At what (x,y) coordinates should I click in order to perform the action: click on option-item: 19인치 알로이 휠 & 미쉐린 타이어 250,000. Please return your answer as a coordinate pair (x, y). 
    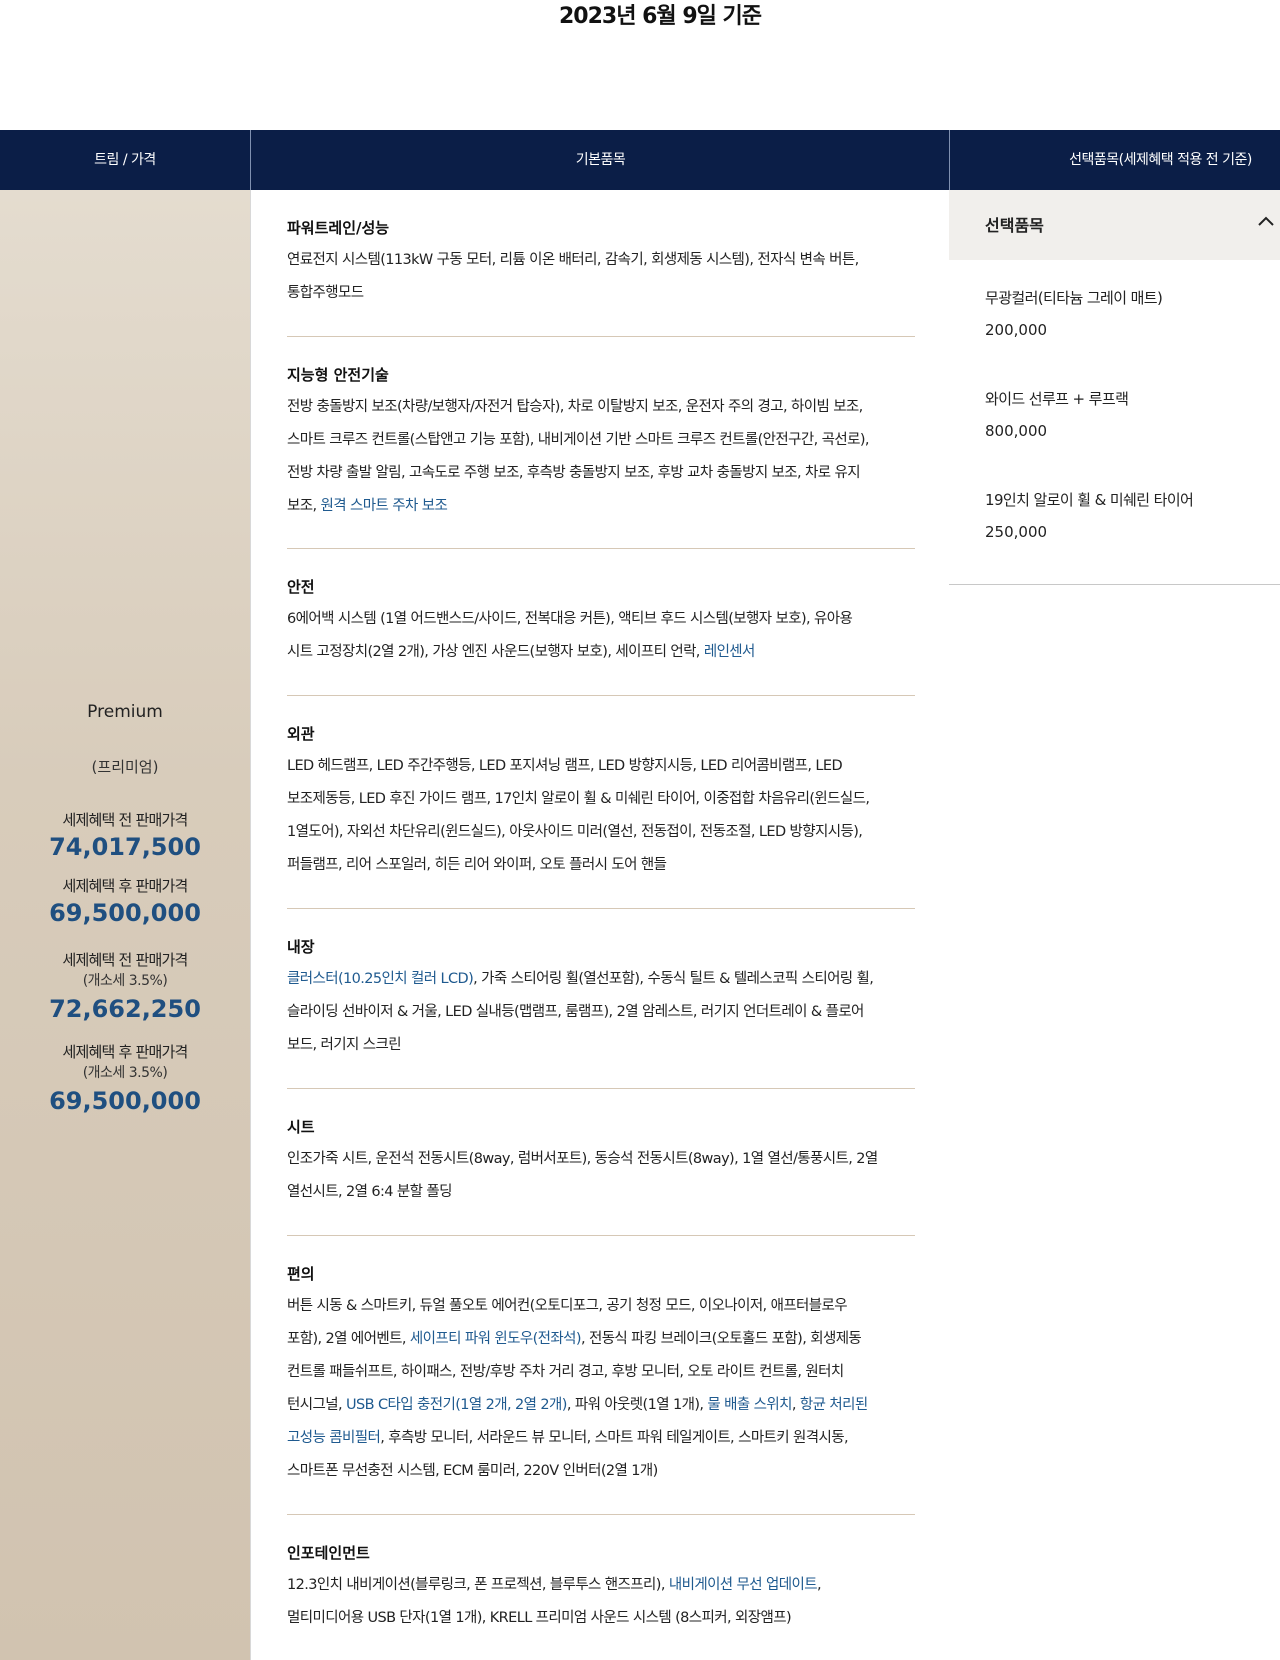
    Looking at the image, I should click on (1125, 516).